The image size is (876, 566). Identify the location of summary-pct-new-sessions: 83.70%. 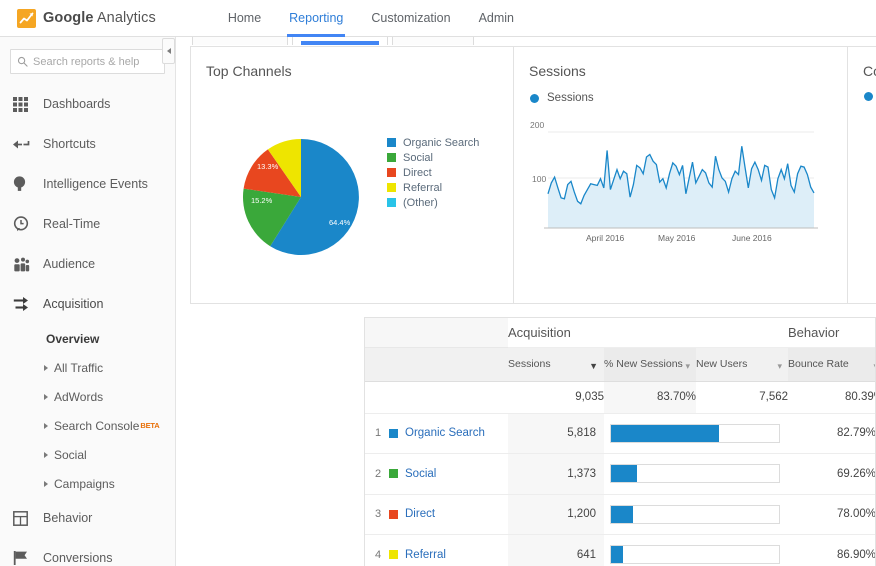
(650, 397).